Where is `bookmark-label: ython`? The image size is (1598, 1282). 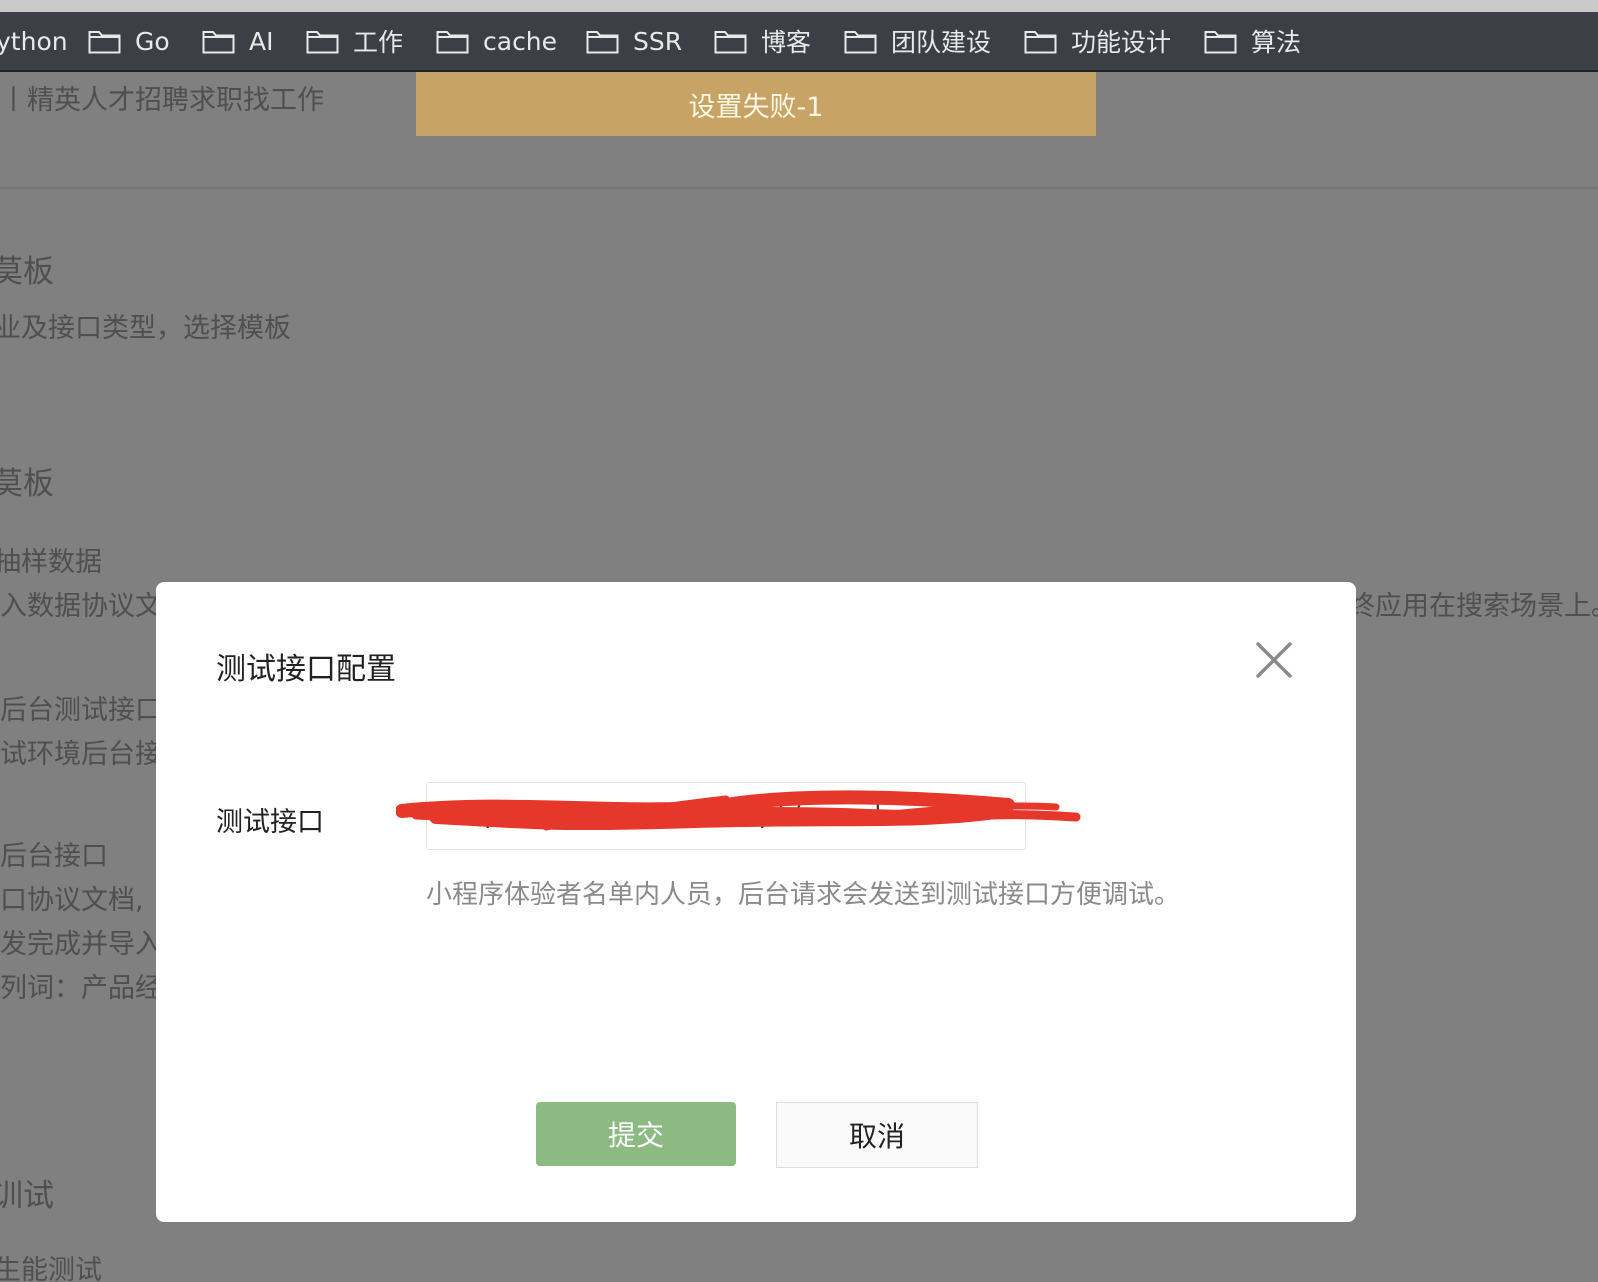 bookmark-label: ython is located at coordinates (34, 41).